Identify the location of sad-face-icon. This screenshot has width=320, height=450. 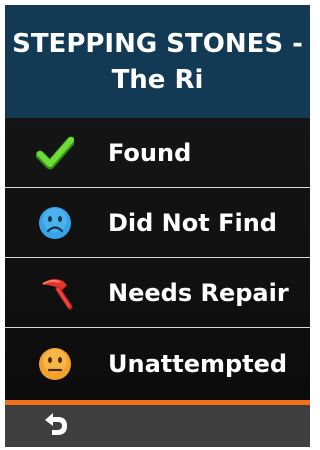
(55, 223).